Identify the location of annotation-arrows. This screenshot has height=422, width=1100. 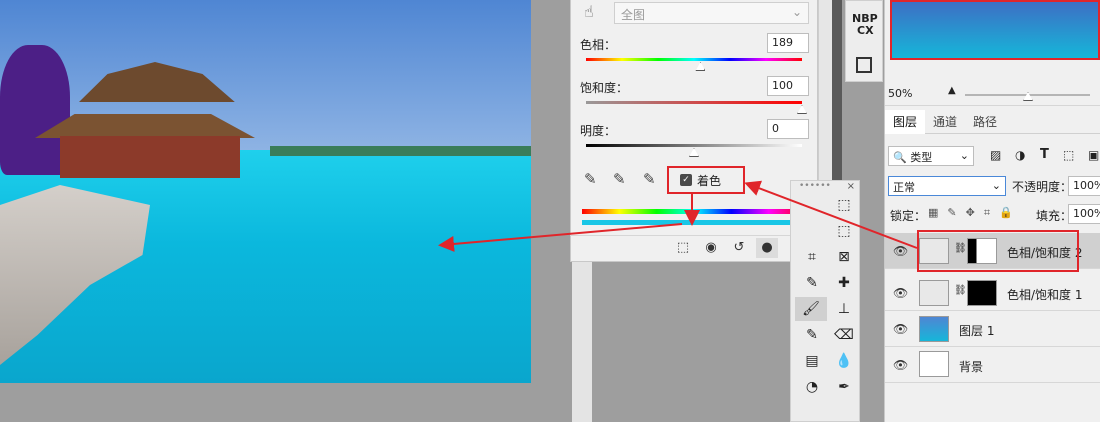
(678, 216).